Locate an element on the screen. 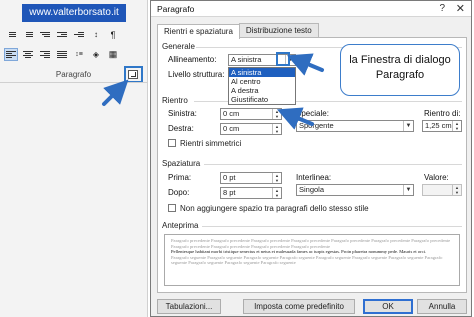 Image resolution: width=474 pixels, height=317 pixels. destra-label: Destra: is located at coordinates (181, 128).